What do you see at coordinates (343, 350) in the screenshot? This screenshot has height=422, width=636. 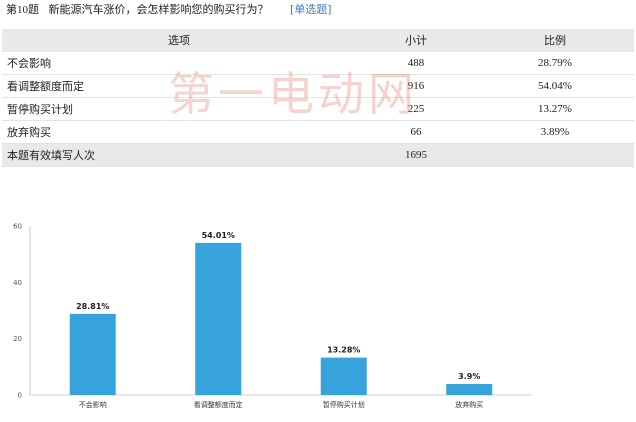 I see `data-label: 13.28%` at bounding box center [343, 350].